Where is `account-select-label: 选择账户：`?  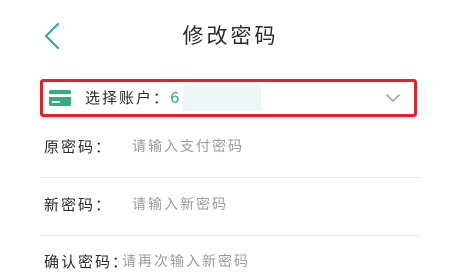
account-select-label: 选择账户： is located at coordinates (128, 98).